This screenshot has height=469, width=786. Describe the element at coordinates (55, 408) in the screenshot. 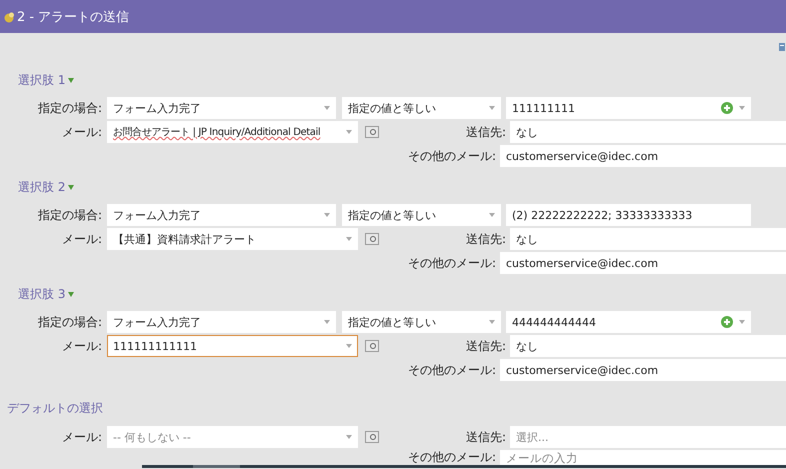

I see `default-title: デフォルトの選択` at that location.